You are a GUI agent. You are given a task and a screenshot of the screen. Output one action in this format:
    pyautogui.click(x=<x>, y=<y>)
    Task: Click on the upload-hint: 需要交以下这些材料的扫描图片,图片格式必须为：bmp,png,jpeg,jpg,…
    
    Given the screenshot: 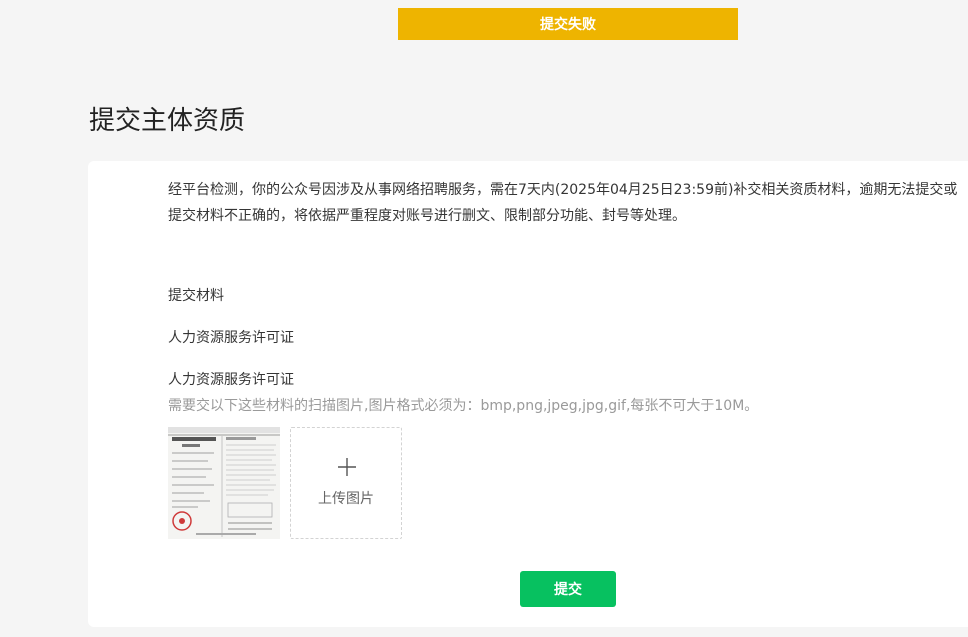 What is the action you would take?
    pyautogui.click(x=463, y=406)
    